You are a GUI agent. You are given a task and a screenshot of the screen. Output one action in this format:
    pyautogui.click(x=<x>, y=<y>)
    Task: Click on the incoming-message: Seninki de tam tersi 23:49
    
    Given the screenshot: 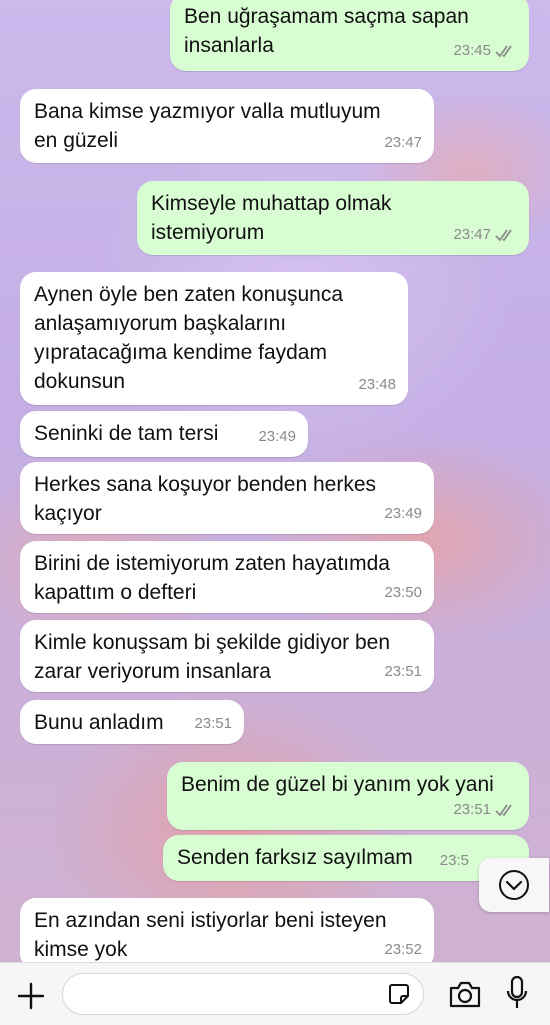 What is the action you would take?
    pyautogui.click(x=164, y=434)
    